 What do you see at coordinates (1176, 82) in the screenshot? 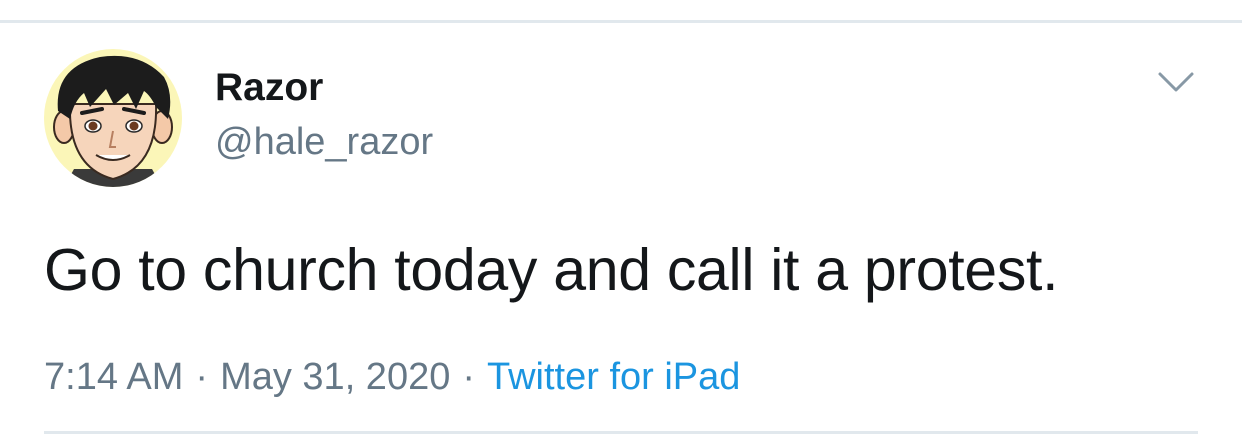
I see `chevron-down-icon` at bounding box center [1176, 82].